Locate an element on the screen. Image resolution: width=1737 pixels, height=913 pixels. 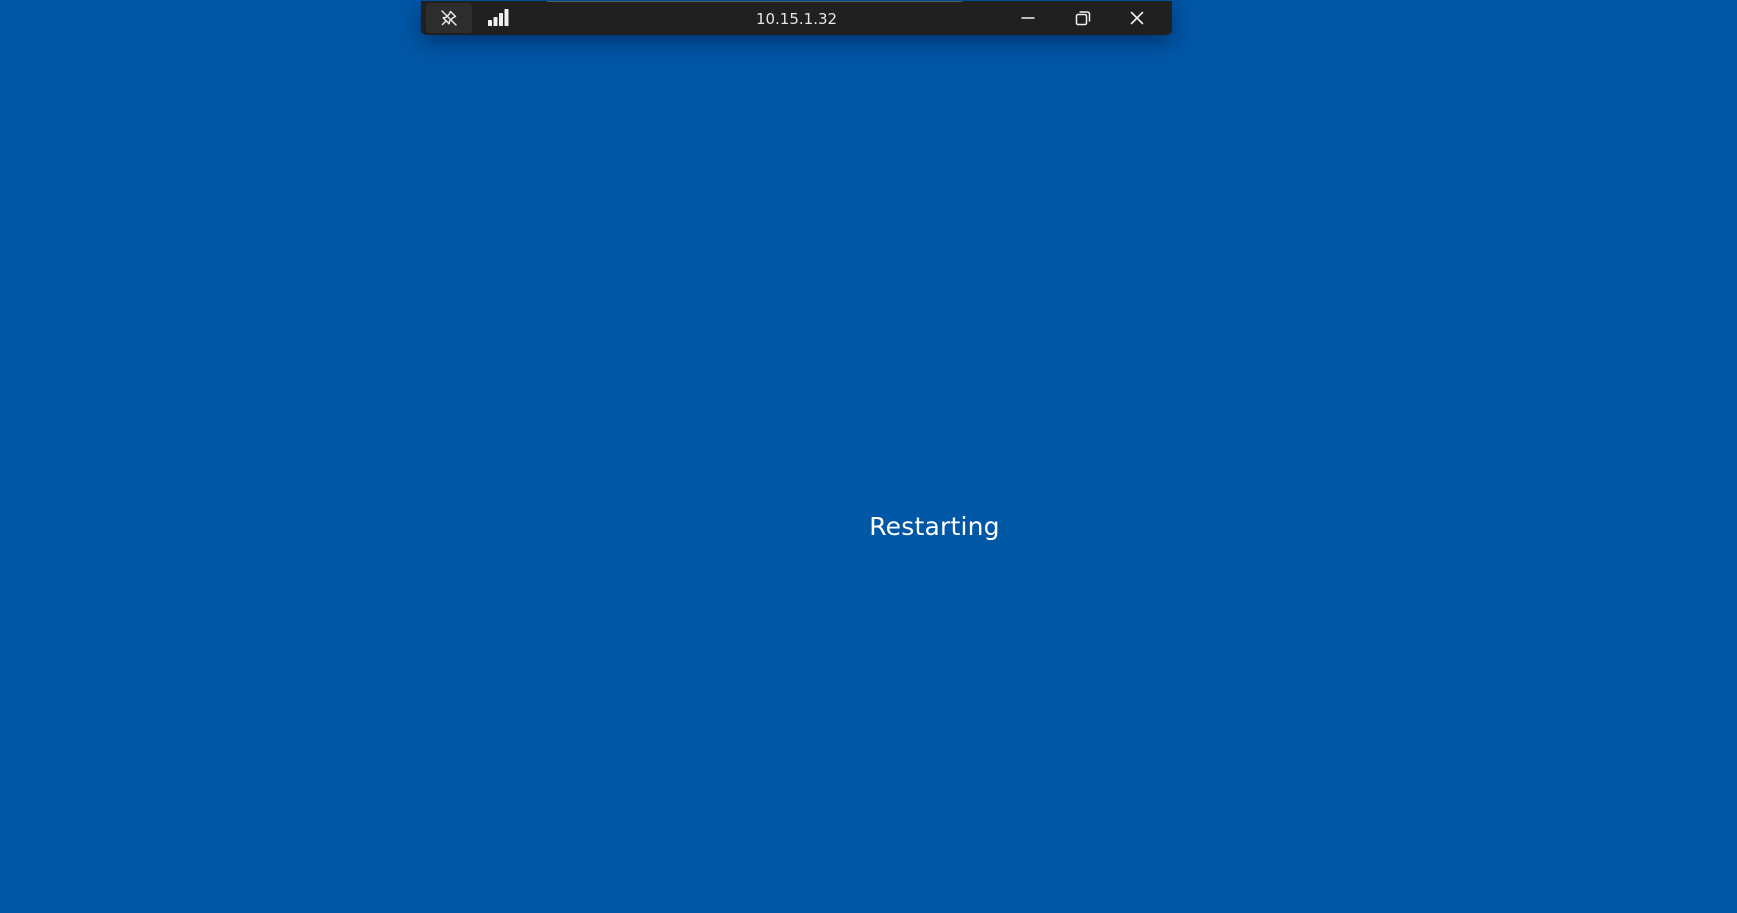
restore-button is located at coordinates (1083, 18).